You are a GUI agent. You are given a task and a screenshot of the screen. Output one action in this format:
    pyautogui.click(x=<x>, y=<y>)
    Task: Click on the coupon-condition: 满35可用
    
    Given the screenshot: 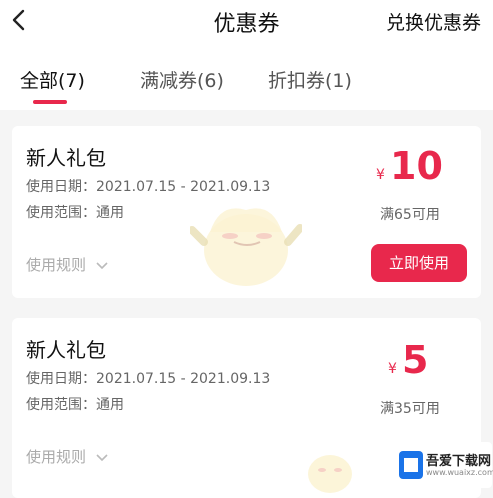 What is the action you would take?
    pyautogui.click(x=410, y=409)
    